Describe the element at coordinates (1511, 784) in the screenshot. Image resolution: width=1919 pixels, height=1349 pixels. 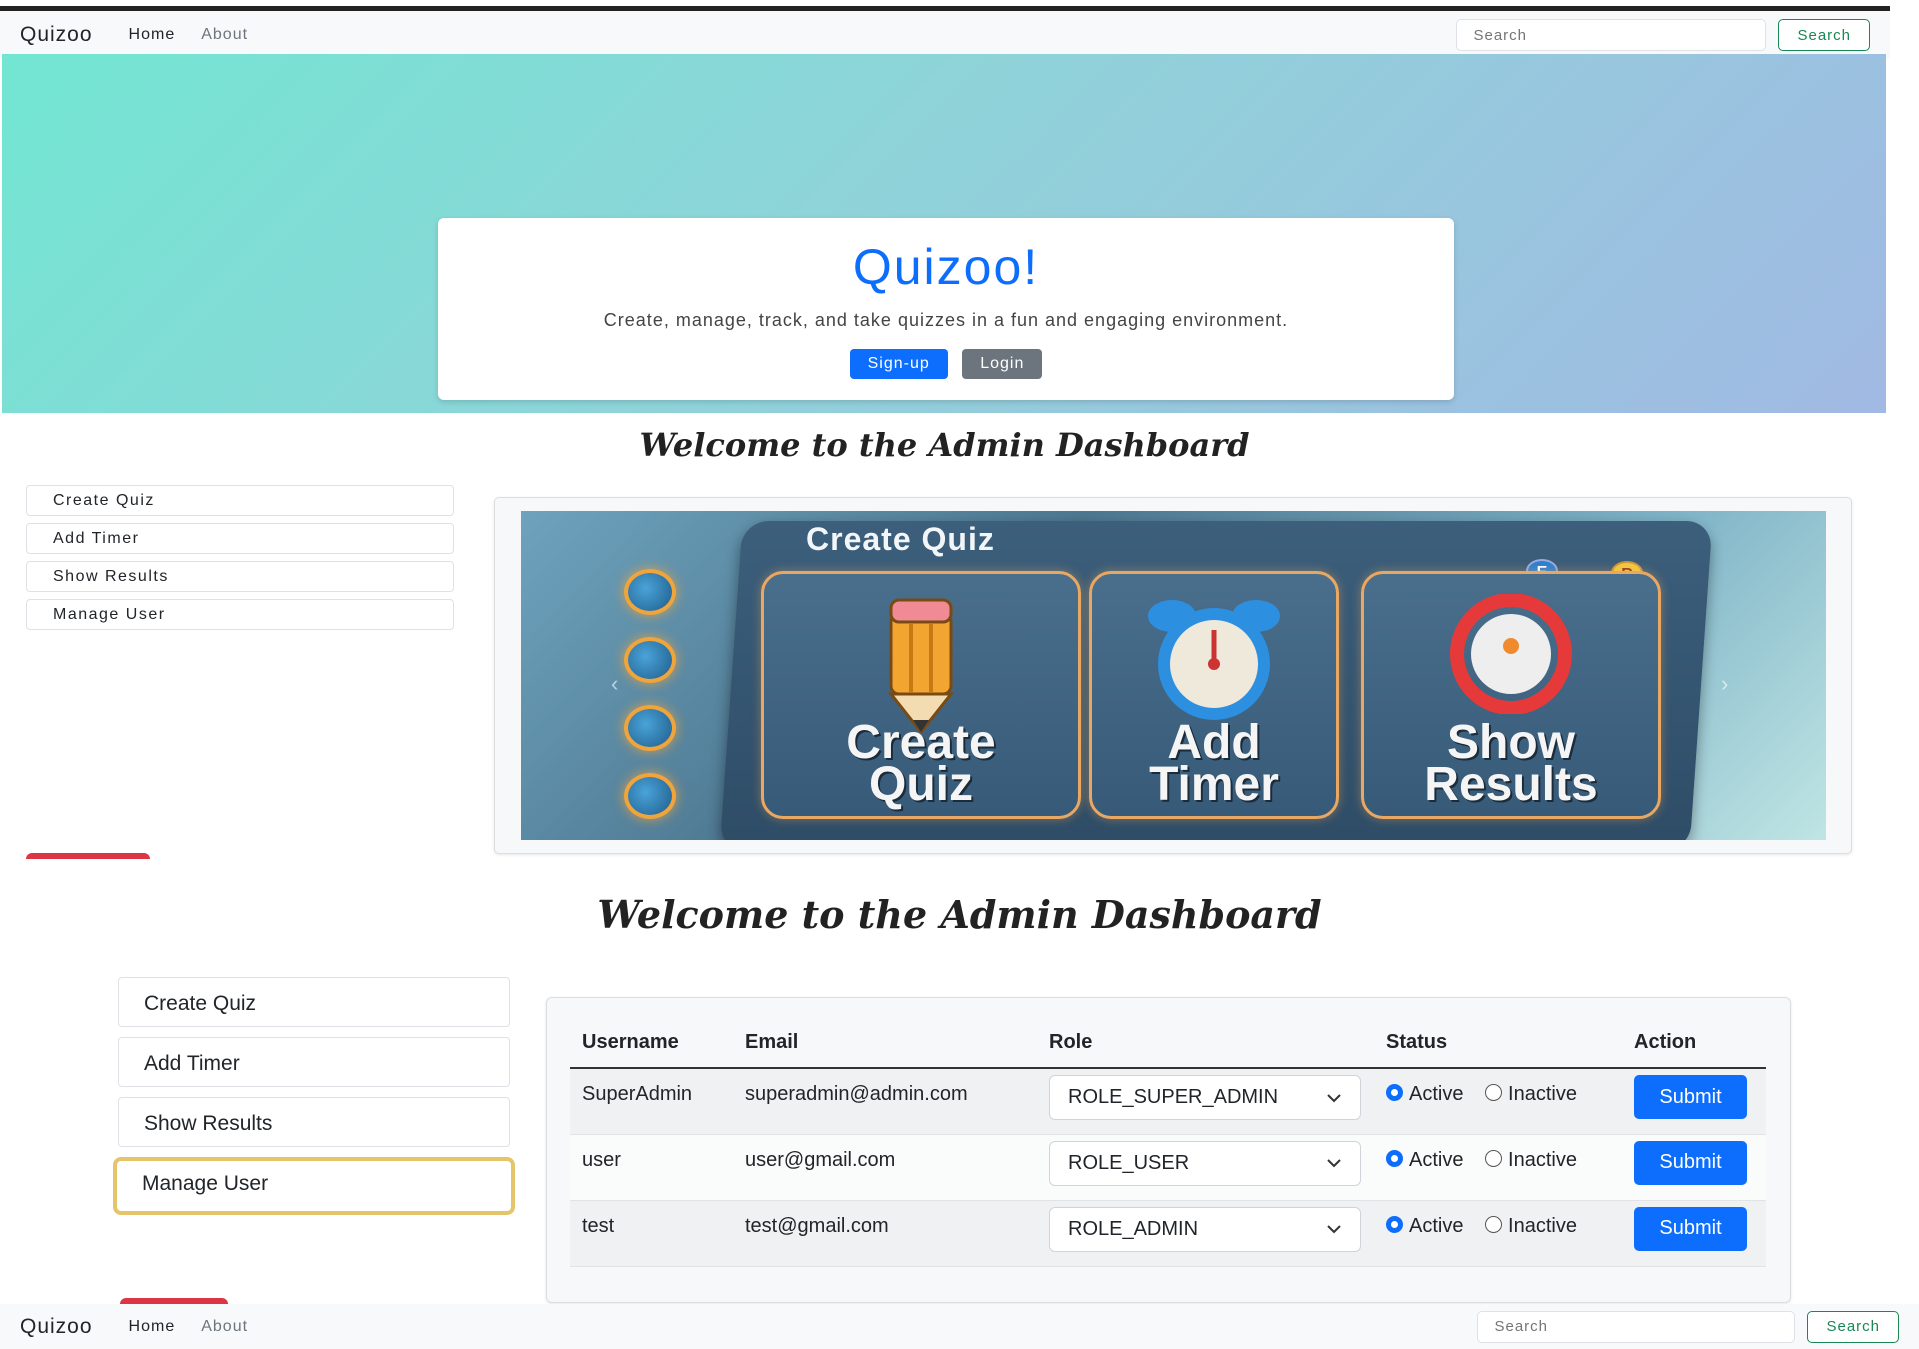
I see `tile-label-line: Results` at that location.